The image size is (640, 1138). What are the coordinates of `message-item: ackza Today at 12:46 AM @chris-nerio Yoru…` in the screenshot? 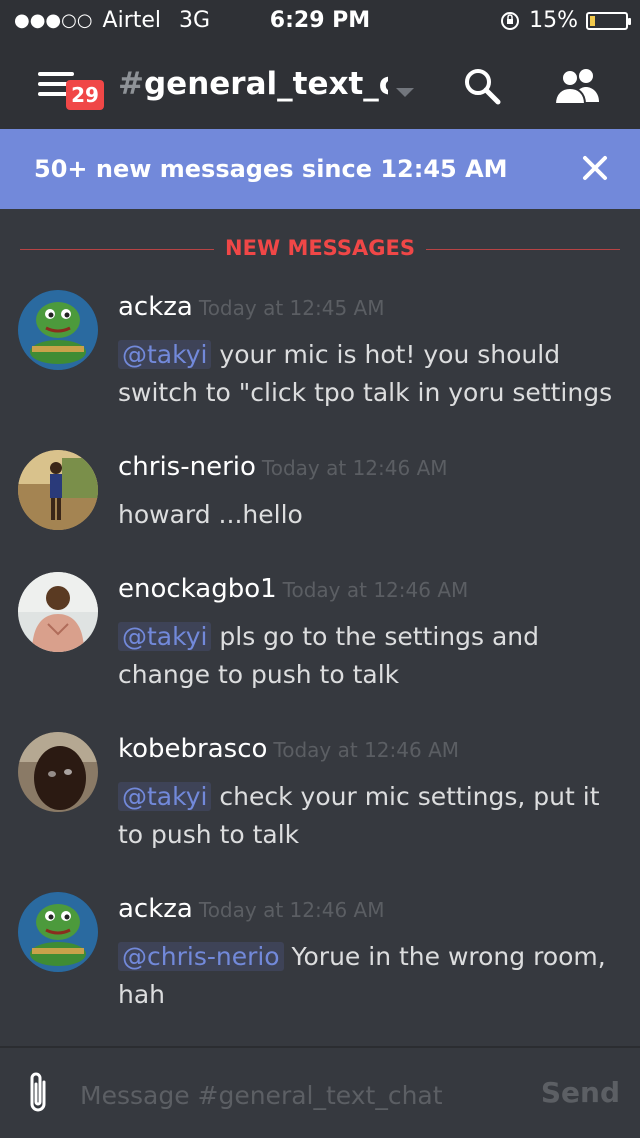 It's located at (320, 962).